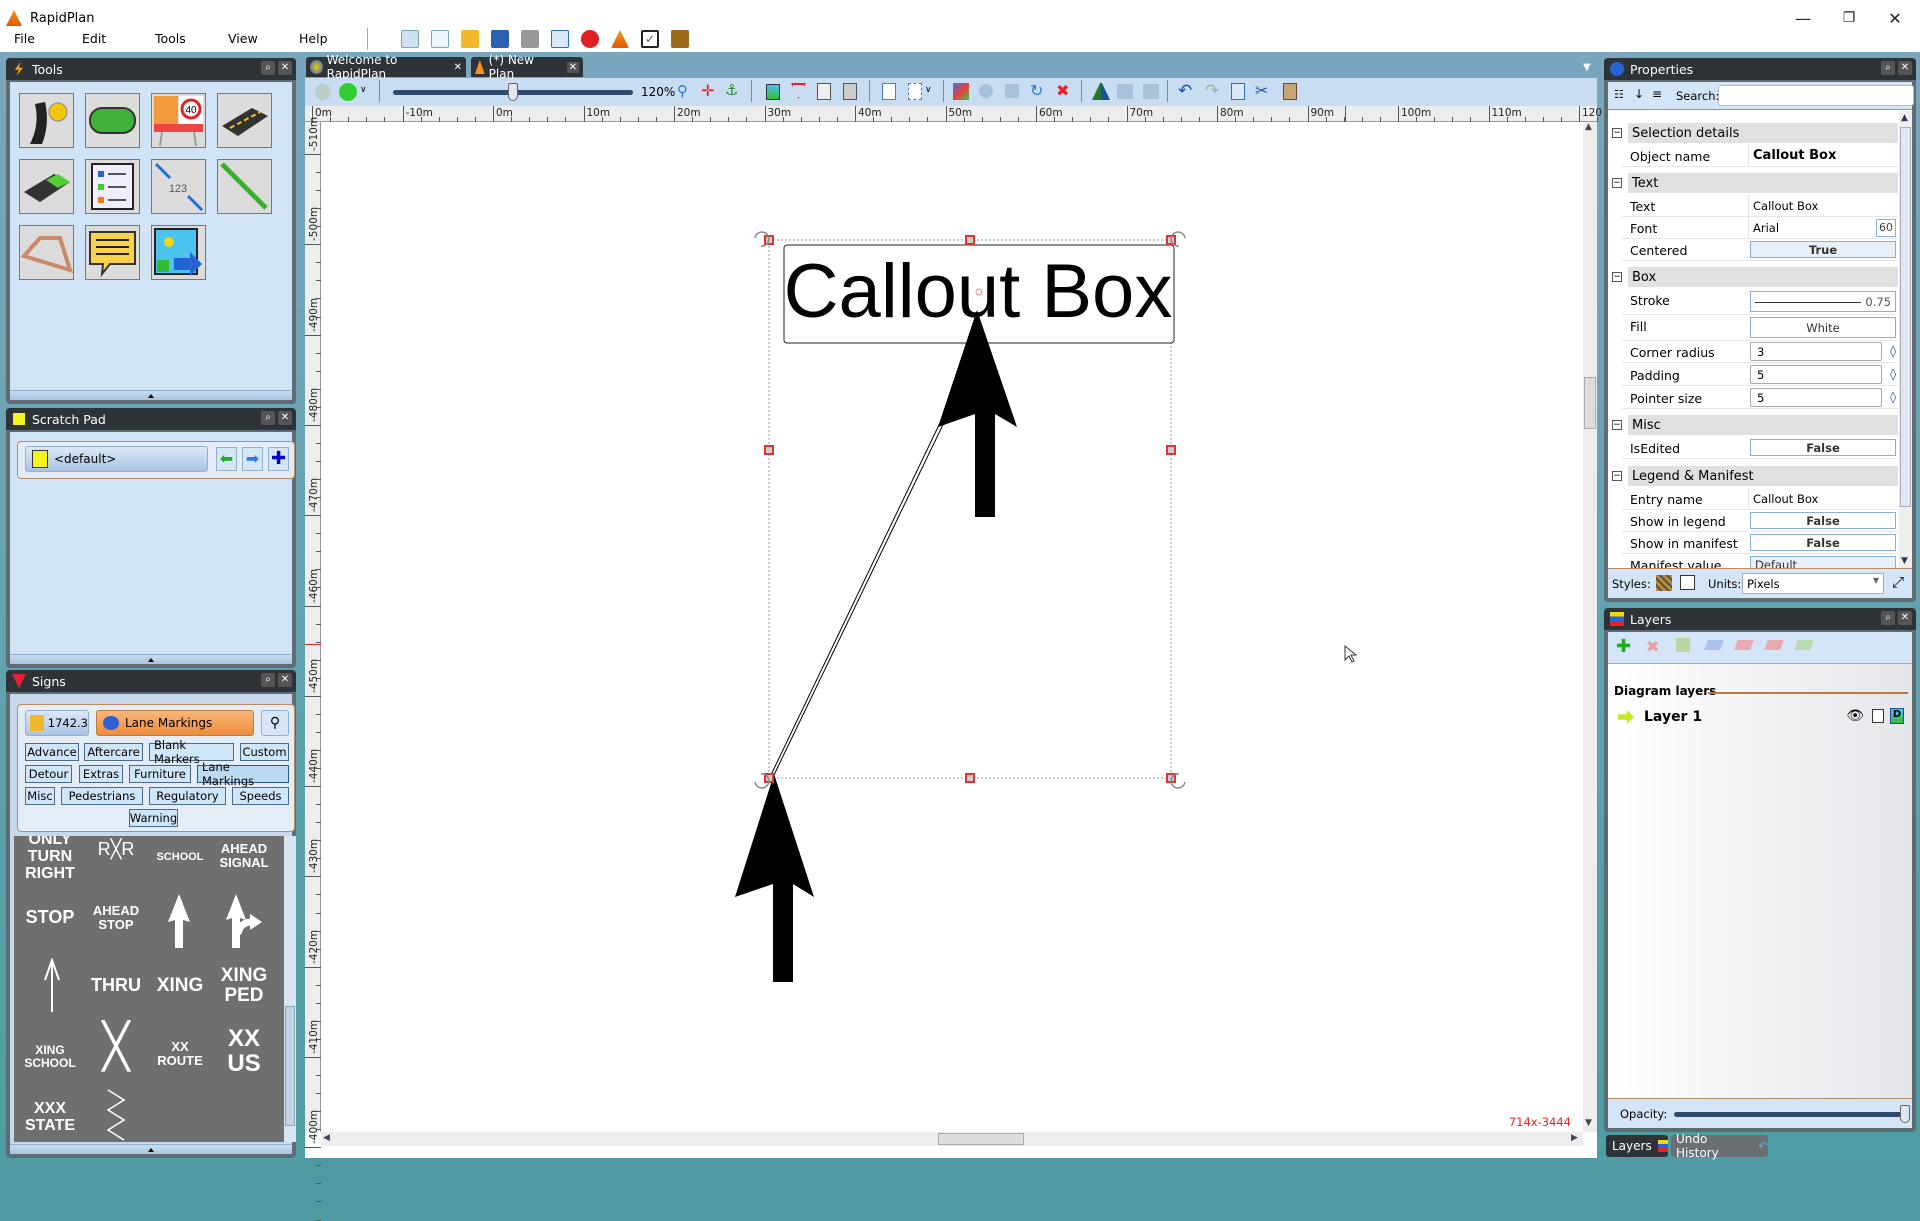  I want to click on category-legend-manifest: − Legend & Manifest, so click(1755, 476).